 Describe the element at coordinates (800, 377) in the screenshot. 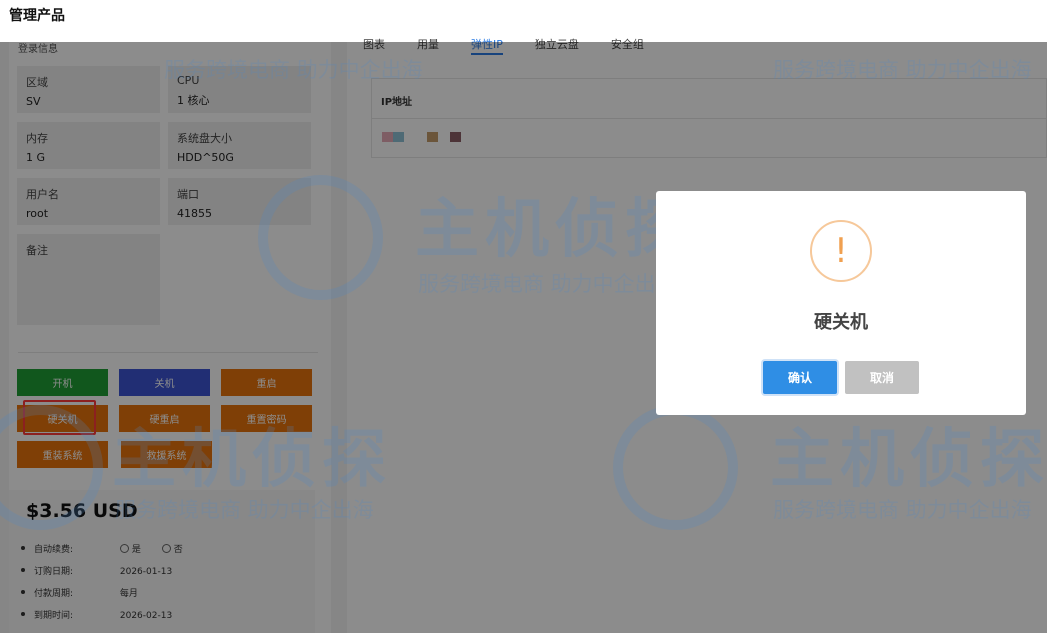

I see `confirm-button: 确认` at that location.